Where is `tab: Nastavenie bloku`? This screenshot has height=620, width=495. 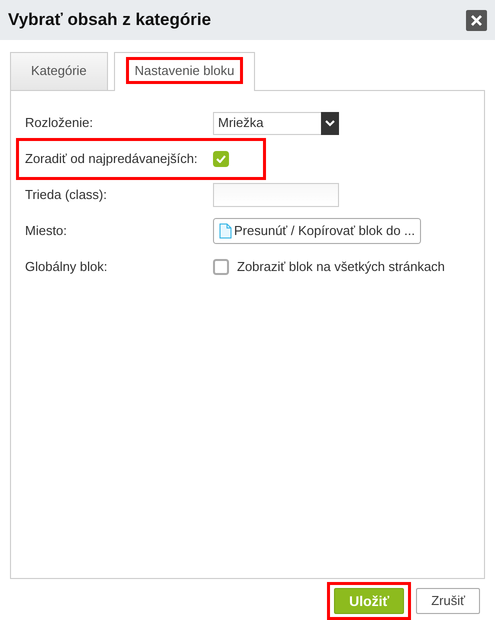
tab: Nastavenie bloku is located at coordinates (185, 71).